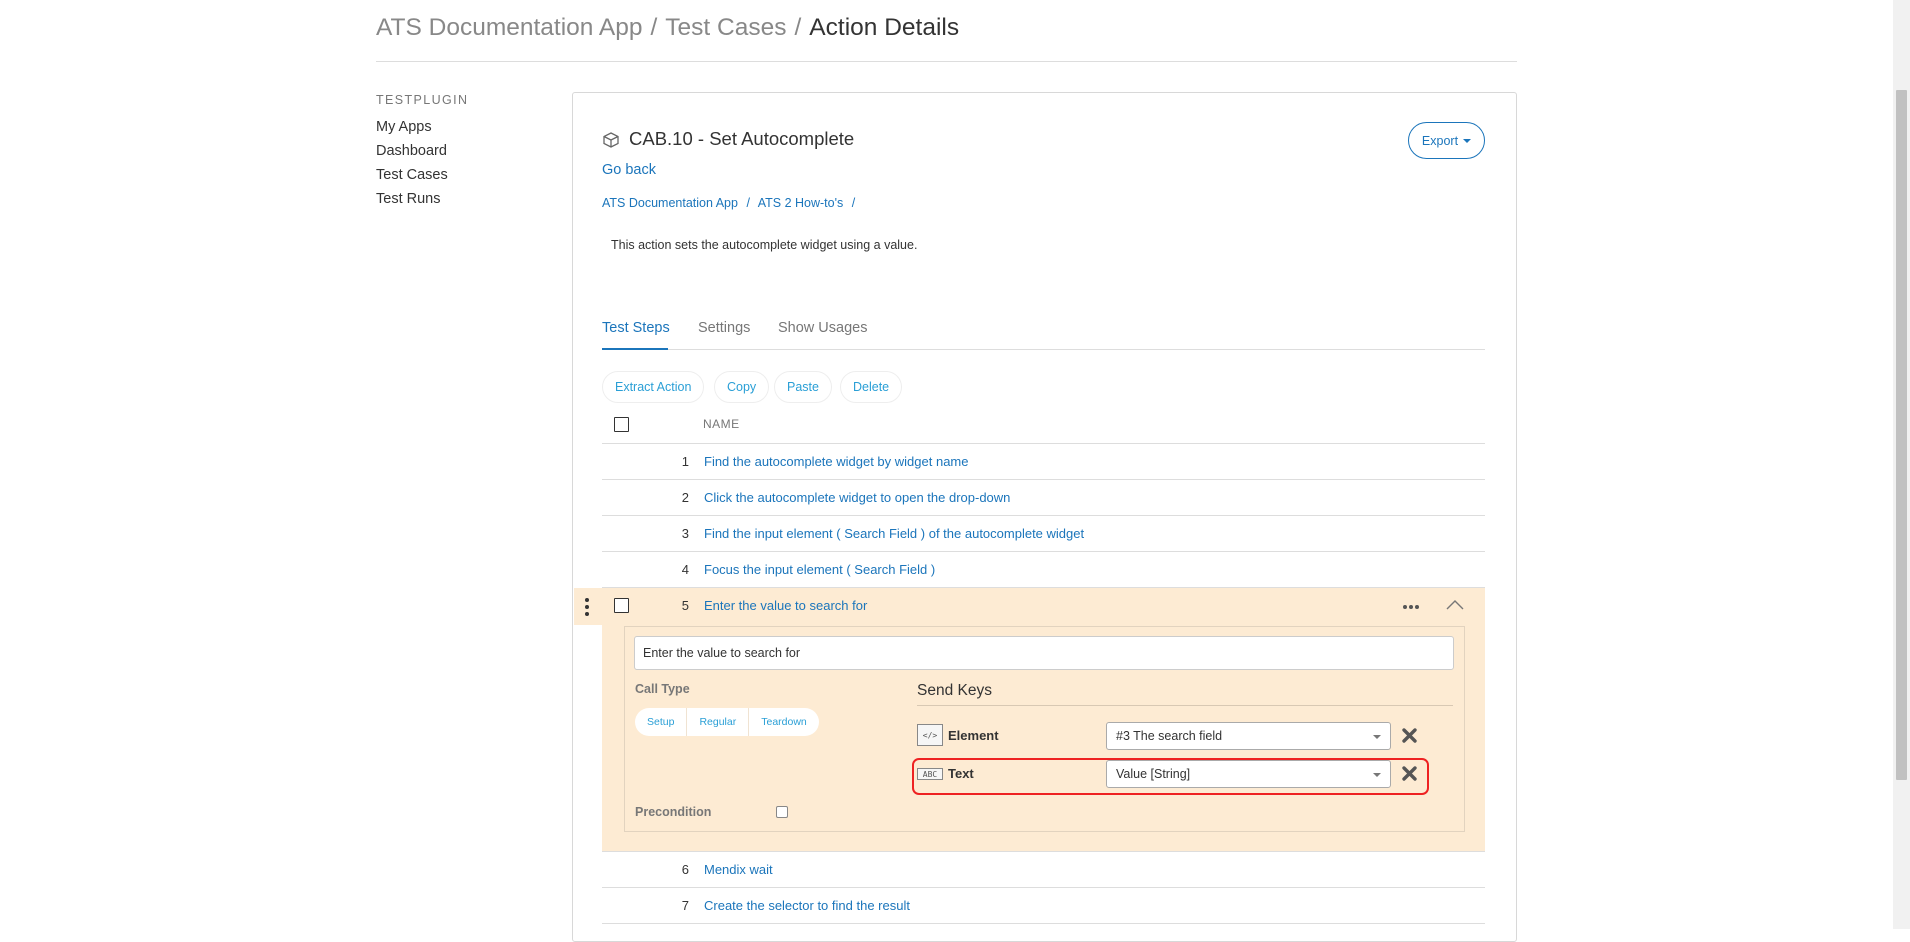 This screenshot has height=942, width=1910. What do you see at coordinates (1409, 735) in the screenshot?
I see `close-icon` at bounding box center [1409, 735].